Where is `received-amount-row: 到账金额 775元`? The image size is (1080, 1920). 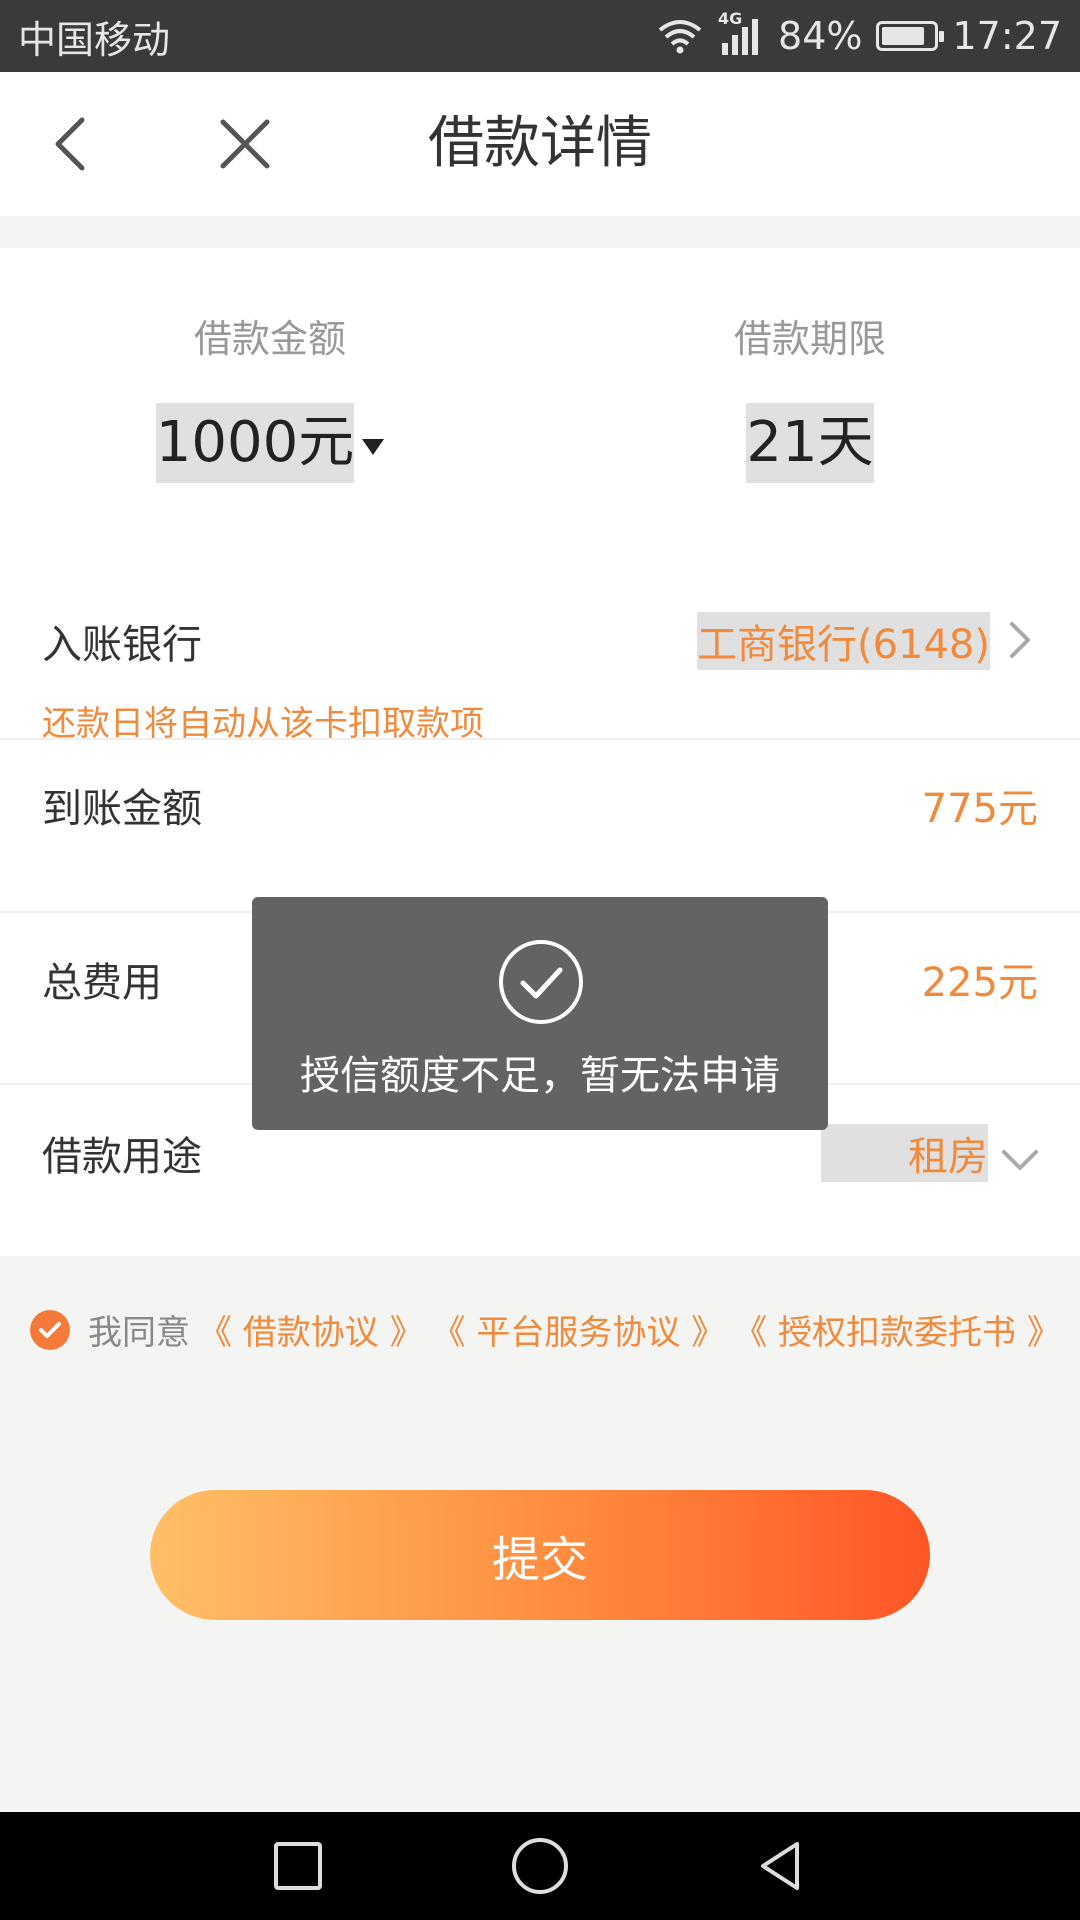
received-amount-row: 到账金额 775元 is located at coordinates (540, 800).